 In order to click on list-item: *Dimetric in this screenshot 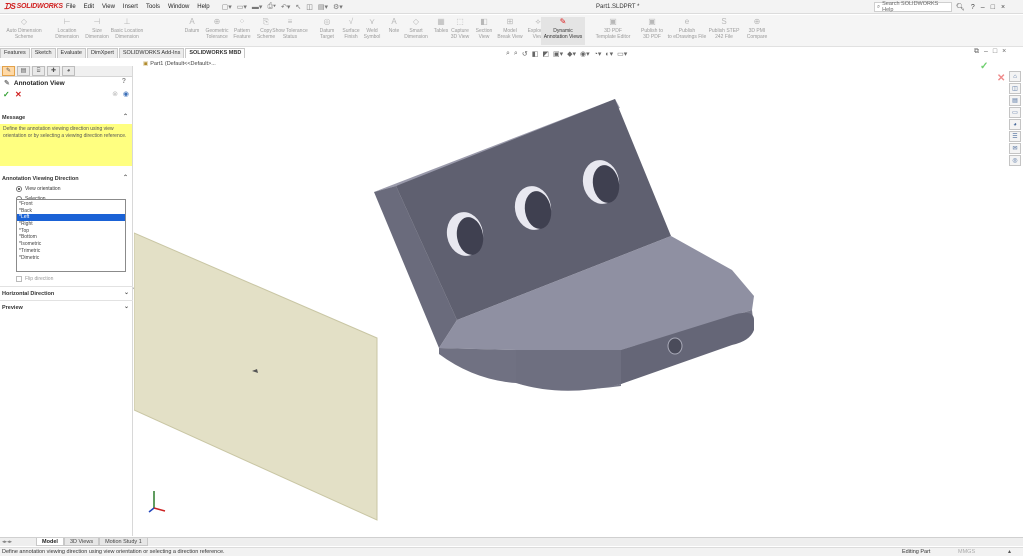, I will do `click(71, 258)`.